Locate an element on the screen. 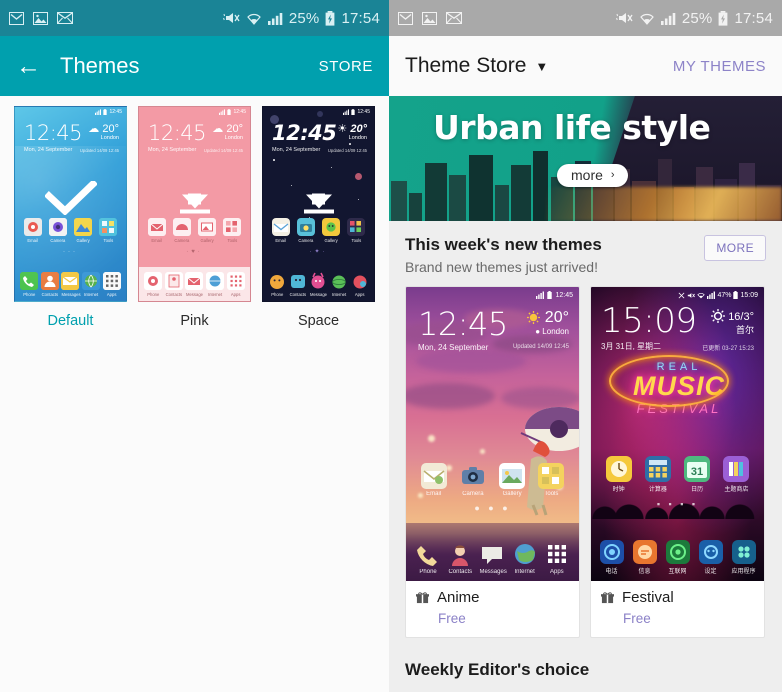 This screenshot has width=782, height=692. dock-icon-messages: 信息 is located at coordinates (644, 557).